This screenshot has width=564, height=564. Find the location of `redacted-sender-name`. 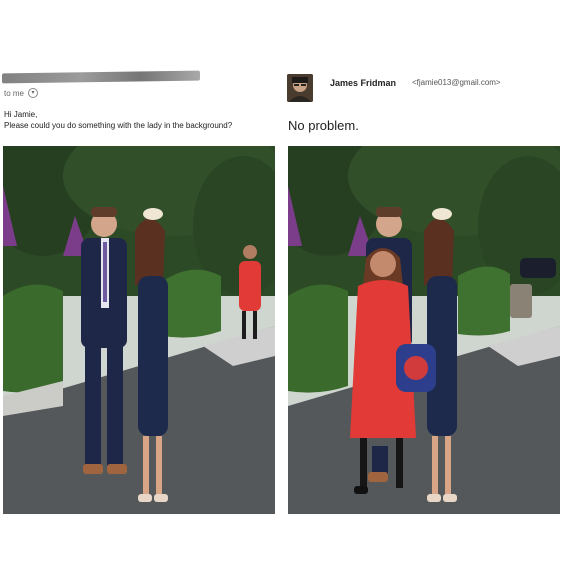

redacted-sender-name is located at coordinates (101, 77).